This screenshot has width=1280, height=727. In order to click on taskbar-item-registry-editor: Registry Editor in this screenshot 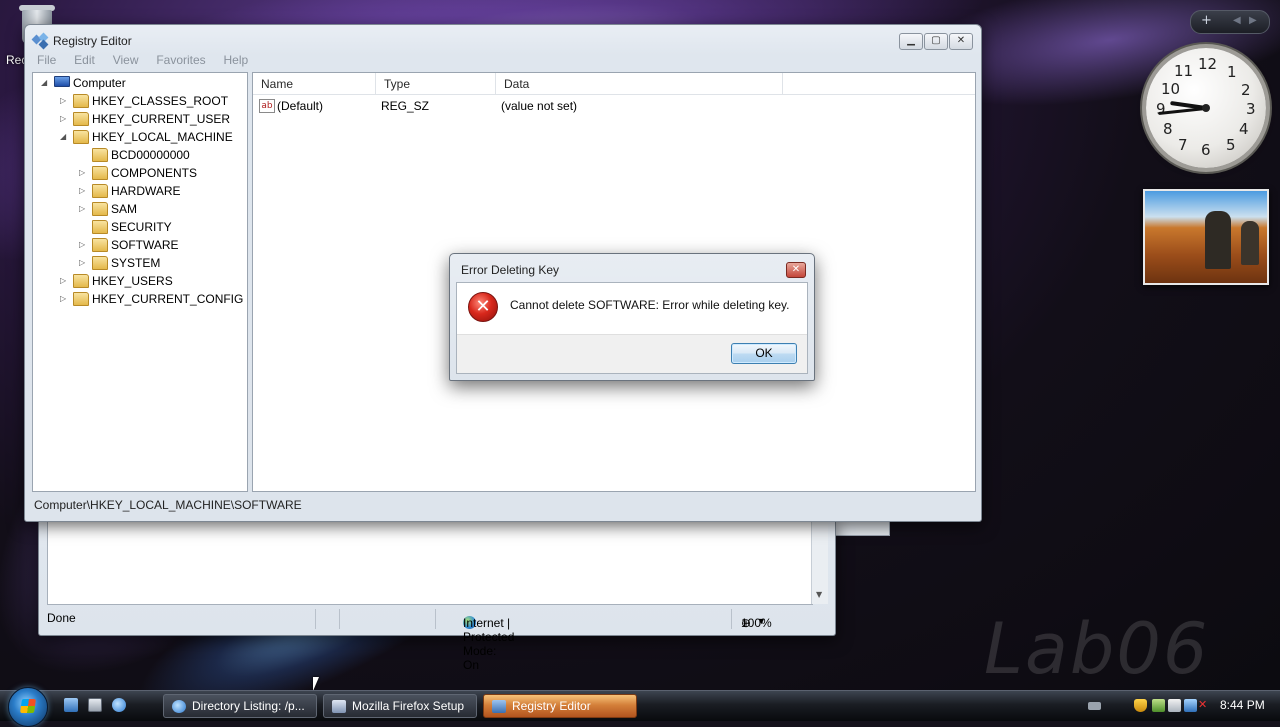, I will do `click(560, 706)`.